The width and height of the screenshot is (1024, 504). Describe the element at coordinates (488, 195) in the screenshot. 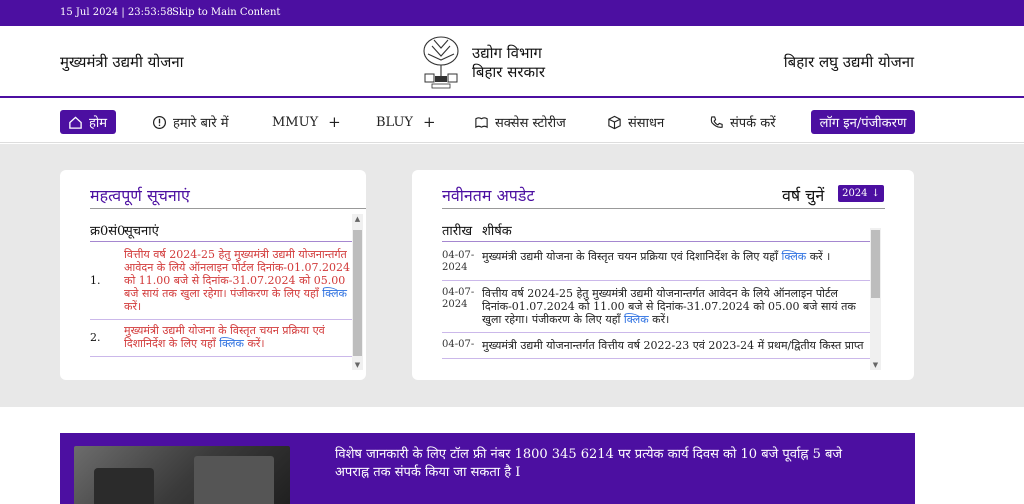

I see `updates-title: नवीनतम अपडेट` at that location.